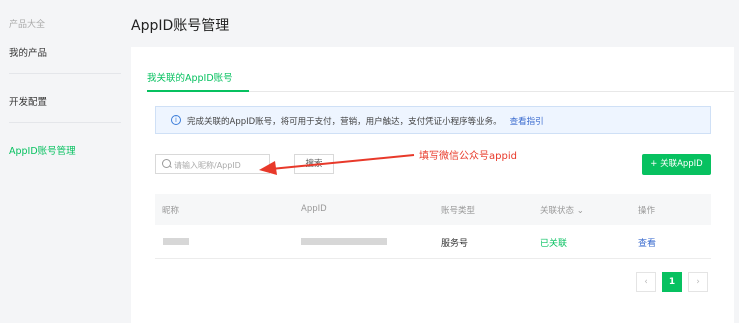  What do you see at coordinates (698, 282) in the screenshot?
I see `next-page-button: ›` at bounding box center [698, 282].